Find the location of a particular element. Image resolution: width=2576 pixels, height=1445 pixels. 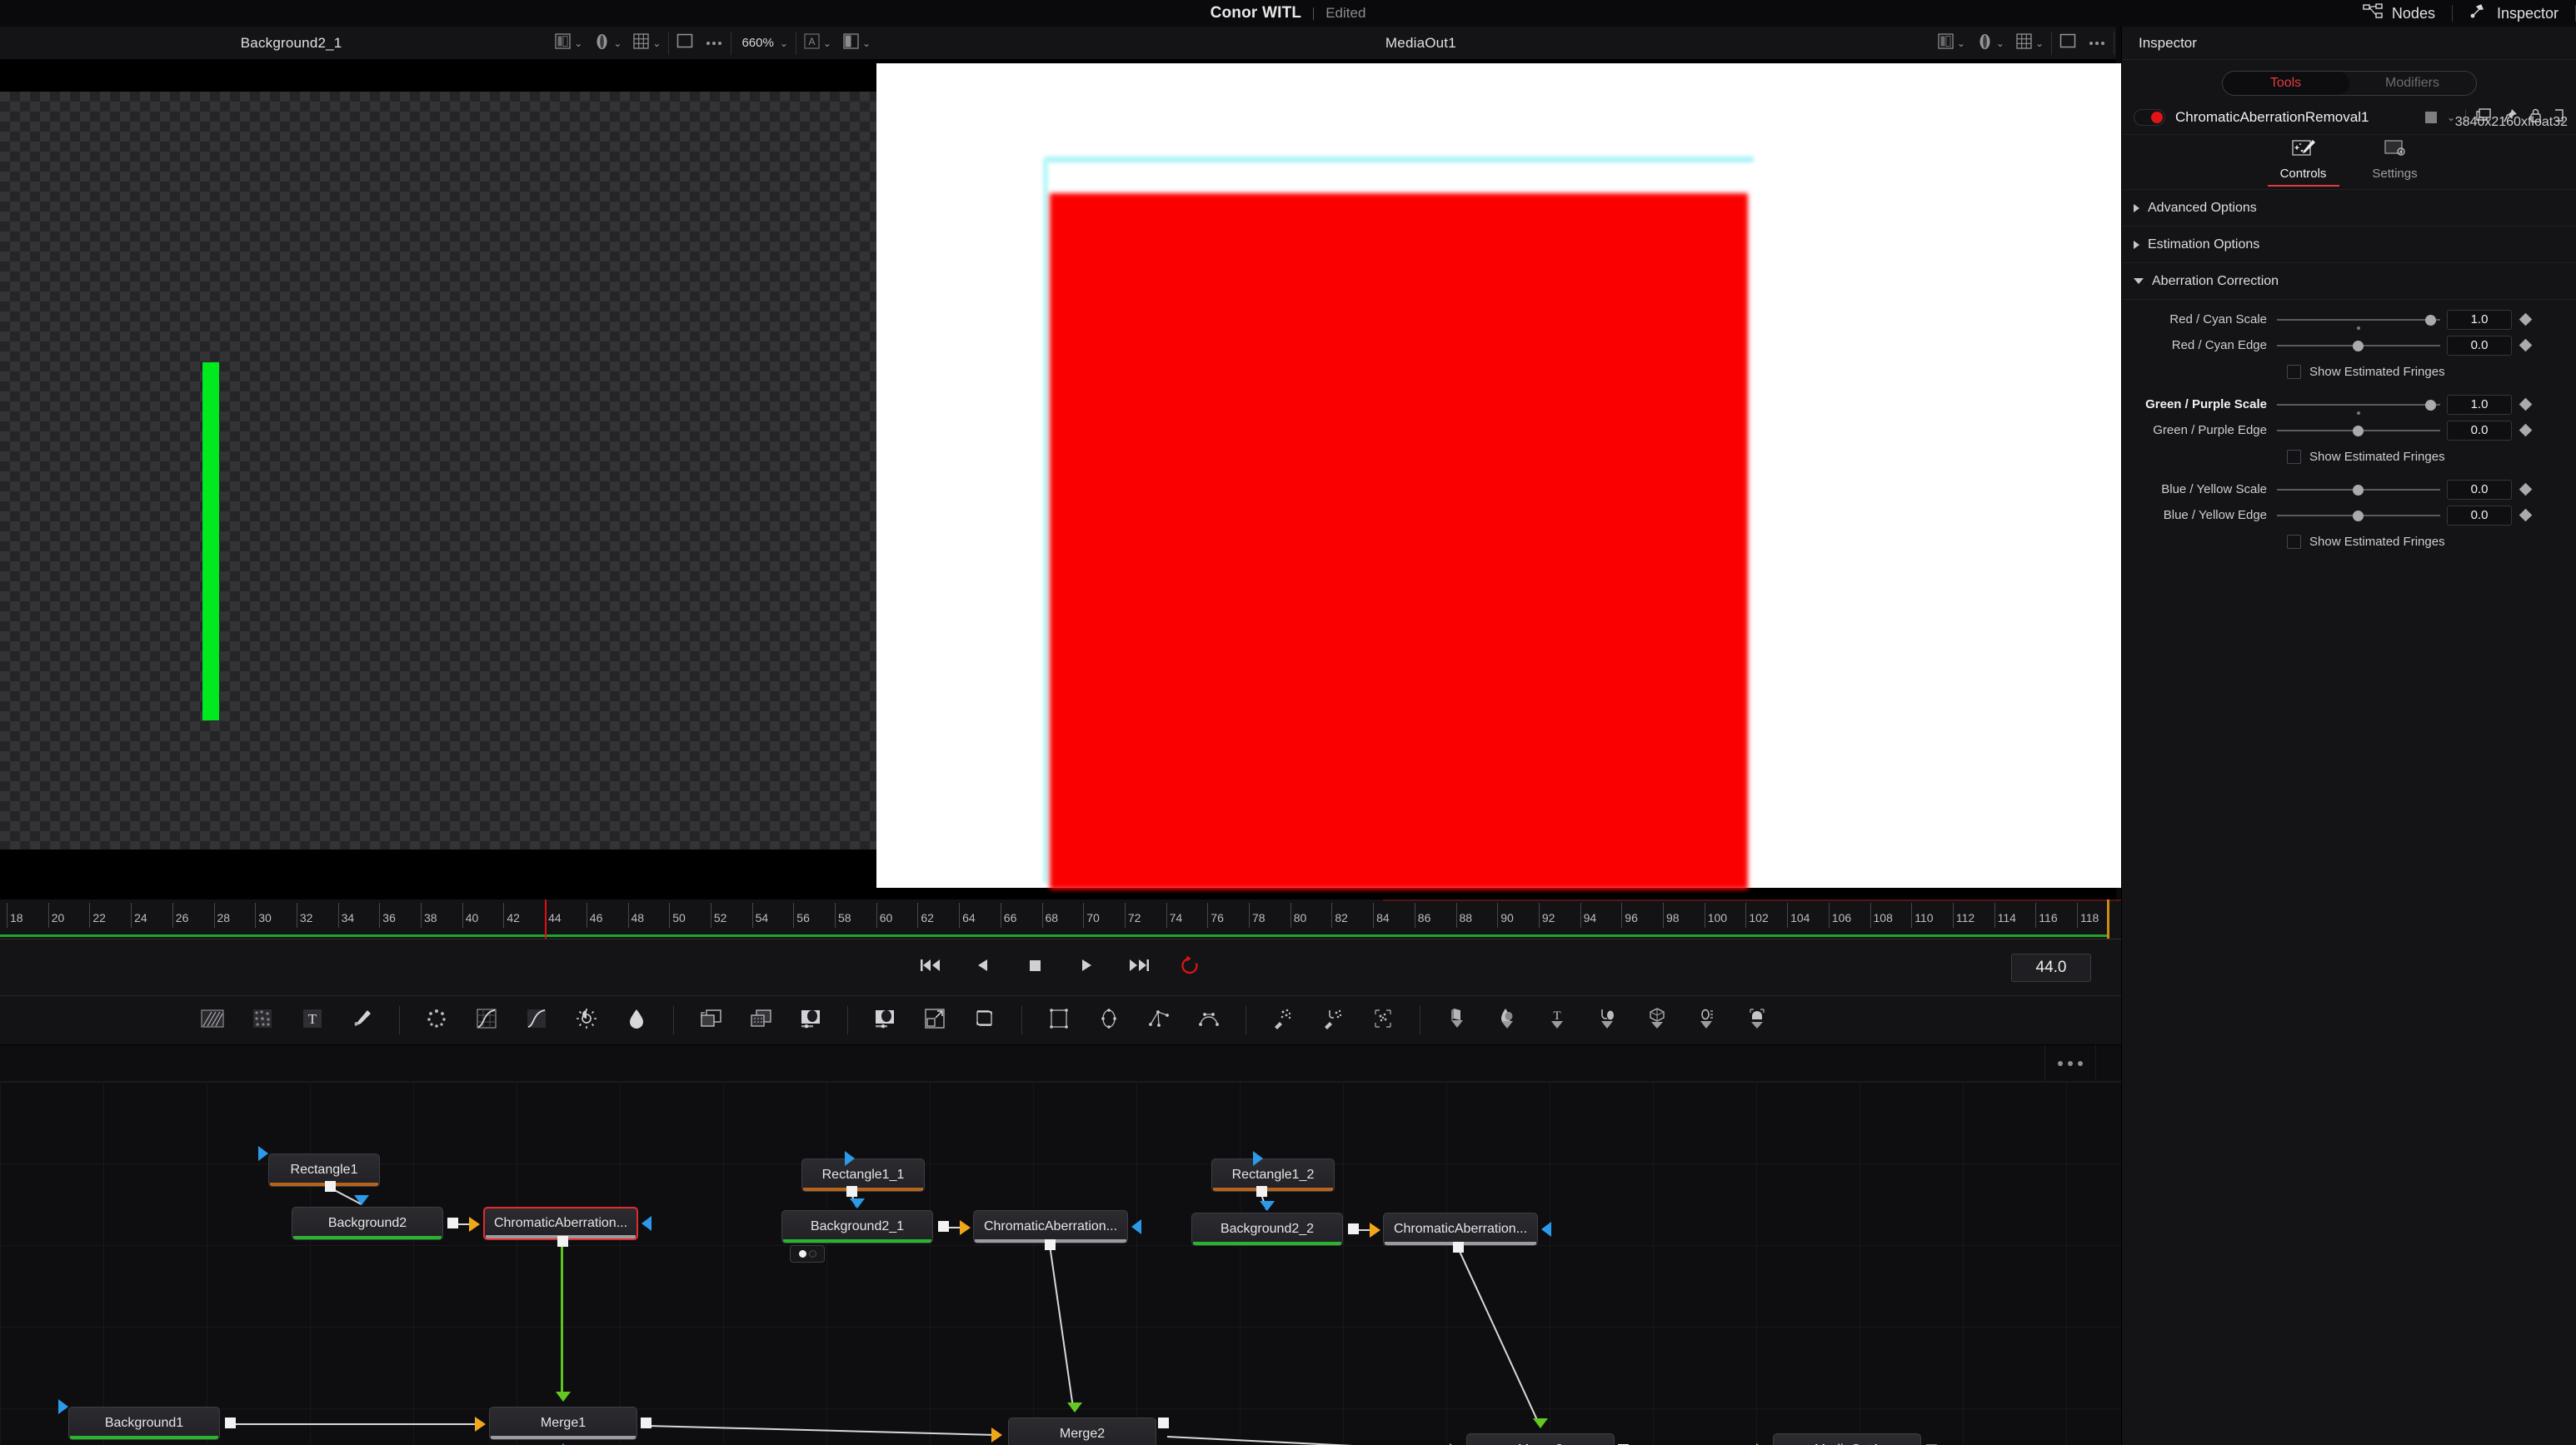

blur-tool-button is located at coordinates (436, 1020).